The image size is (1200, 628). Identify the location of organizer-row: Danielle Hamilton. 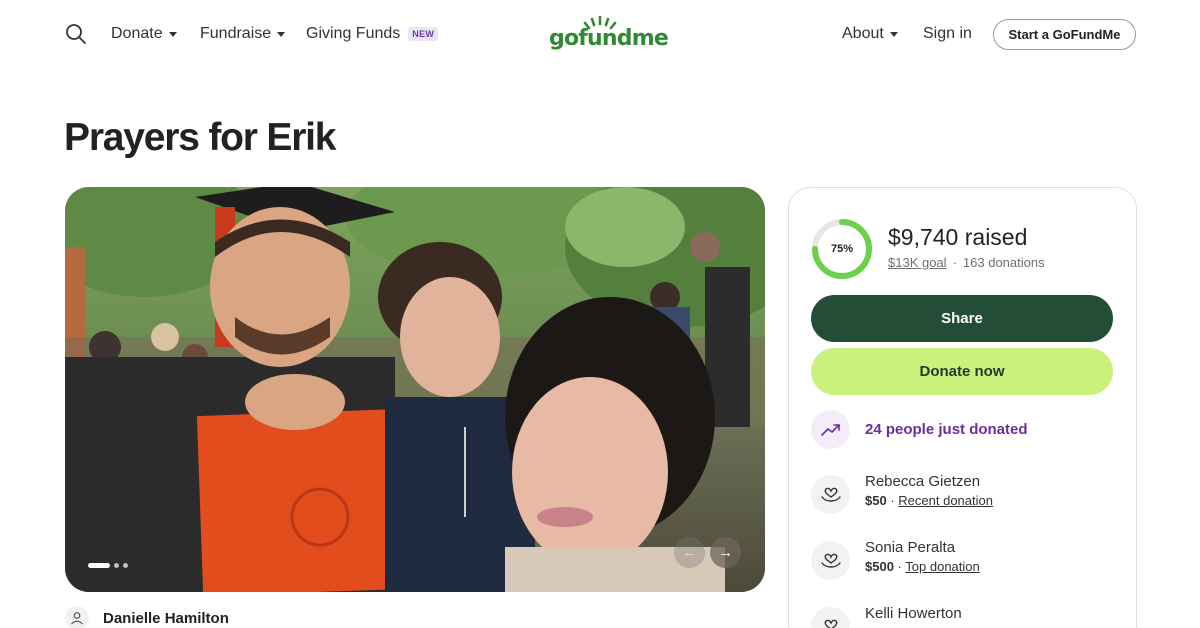
(147, 617).